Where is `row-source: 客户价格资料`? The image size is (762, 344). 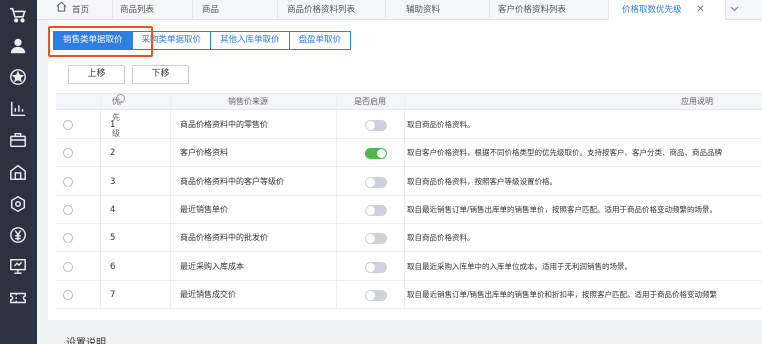 row-source: 客户价格资料 is located at coordinates (204, 153).